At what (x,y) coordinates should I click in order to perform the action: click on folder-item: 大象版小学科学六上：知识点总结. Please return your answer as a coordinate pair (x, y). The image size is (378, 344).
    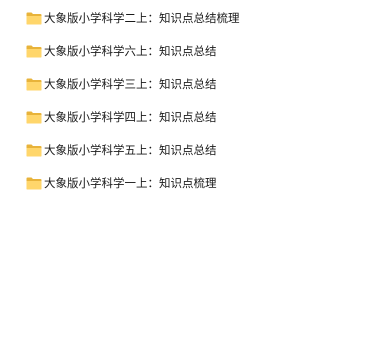
    Looking at the image, I should click on (133, 51).